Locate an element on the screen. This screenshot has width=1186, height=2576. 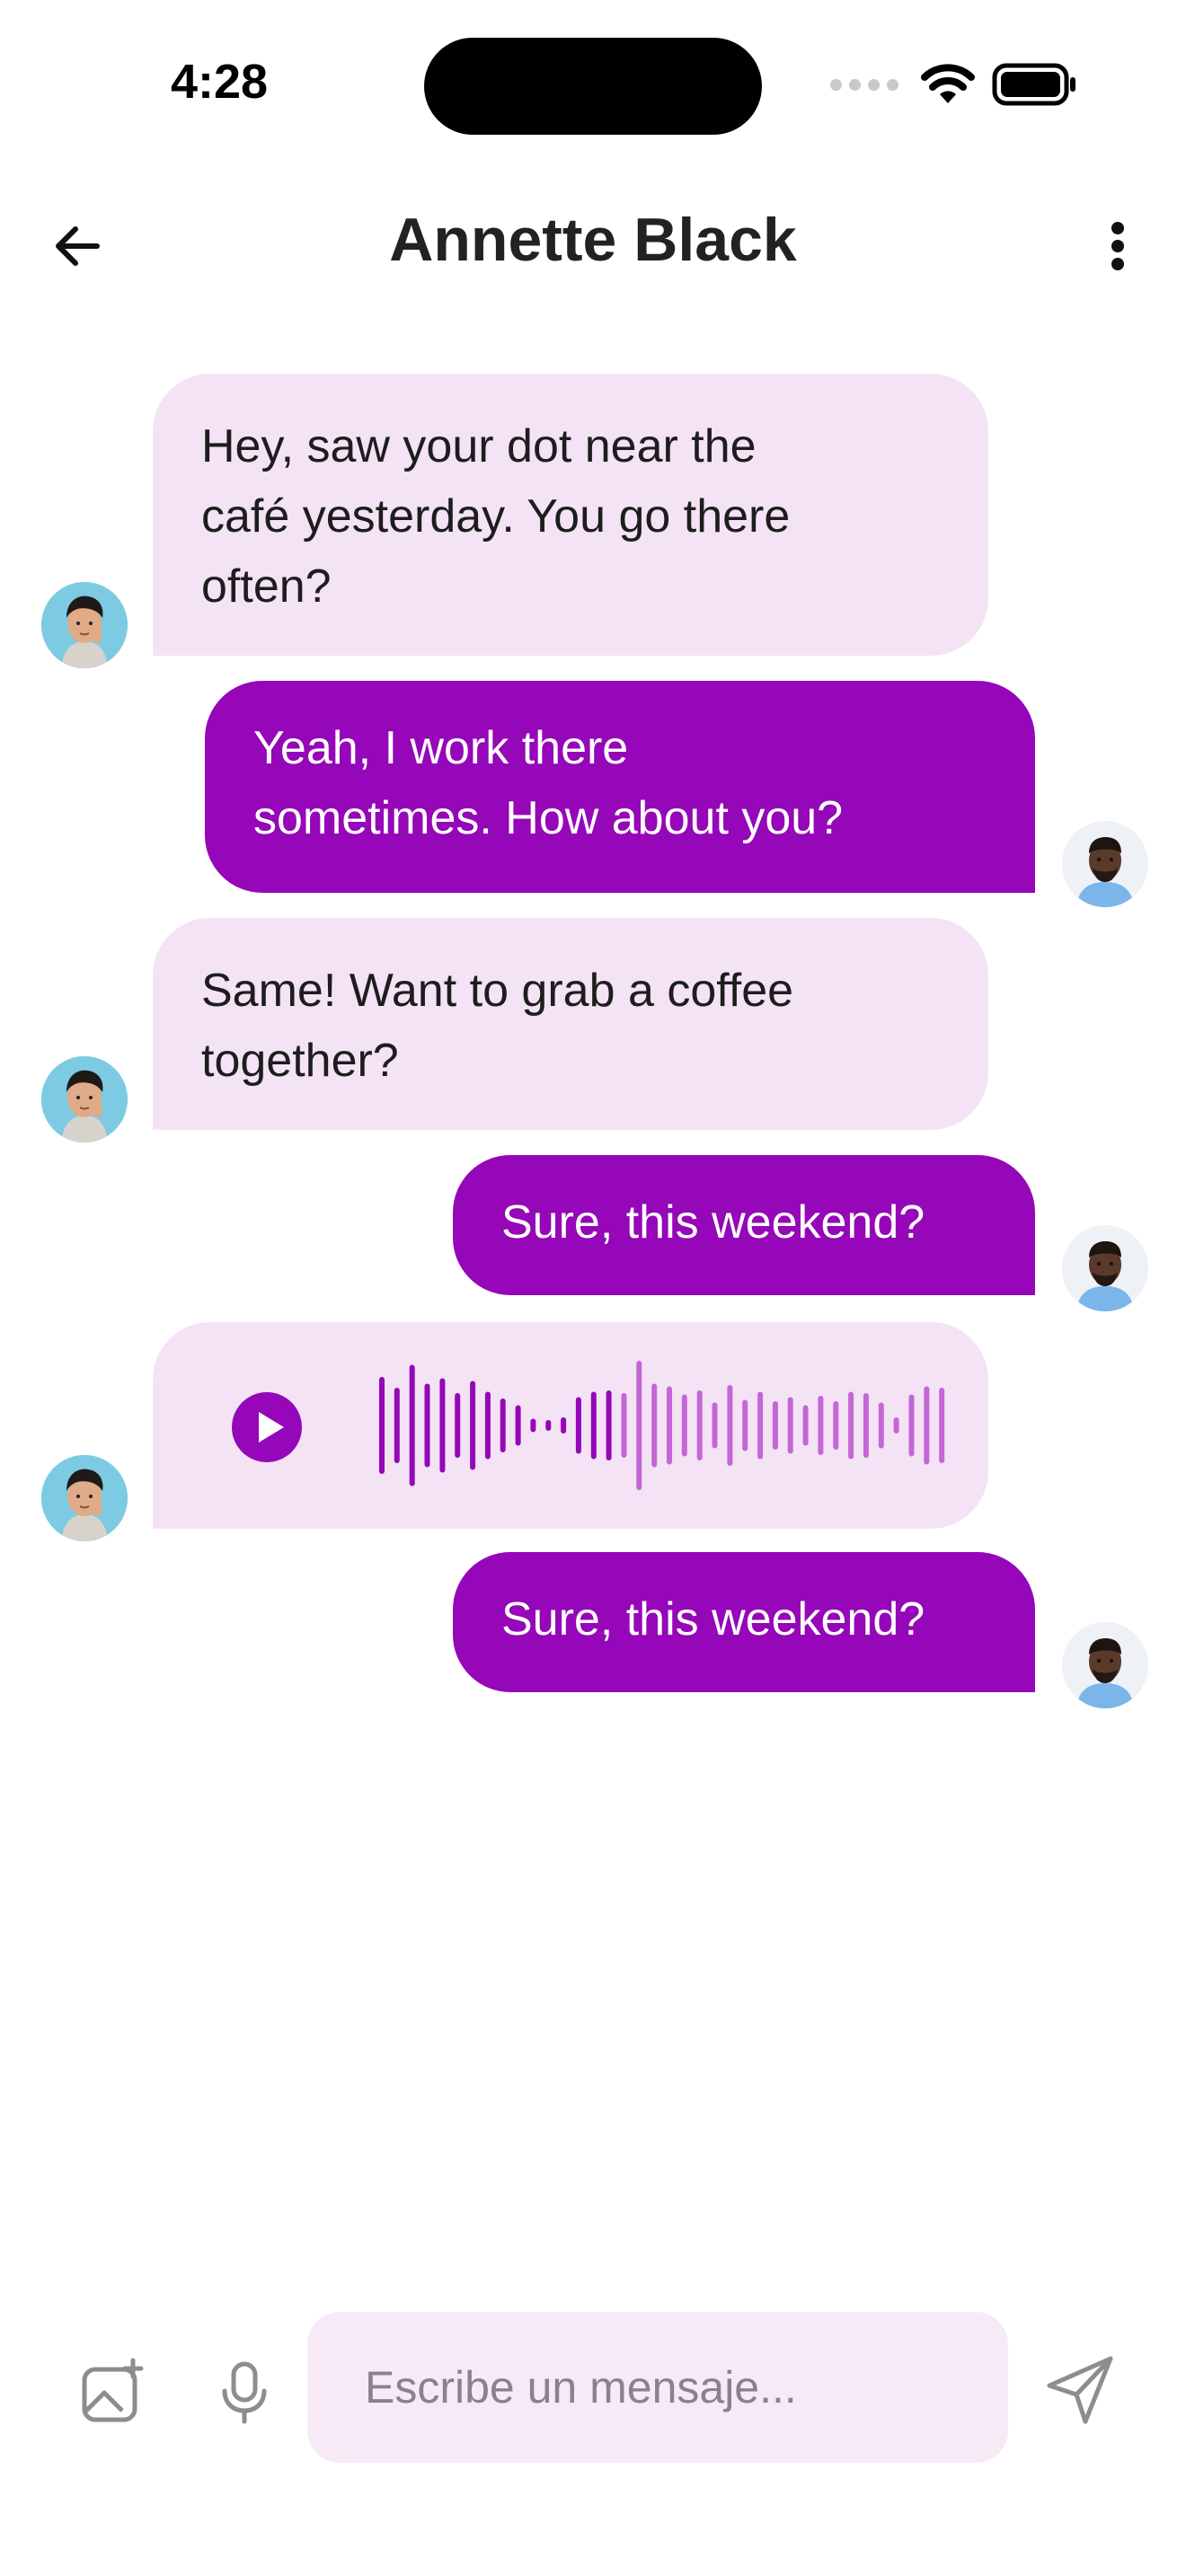
message-composer is located at coordinates (593, 2389).